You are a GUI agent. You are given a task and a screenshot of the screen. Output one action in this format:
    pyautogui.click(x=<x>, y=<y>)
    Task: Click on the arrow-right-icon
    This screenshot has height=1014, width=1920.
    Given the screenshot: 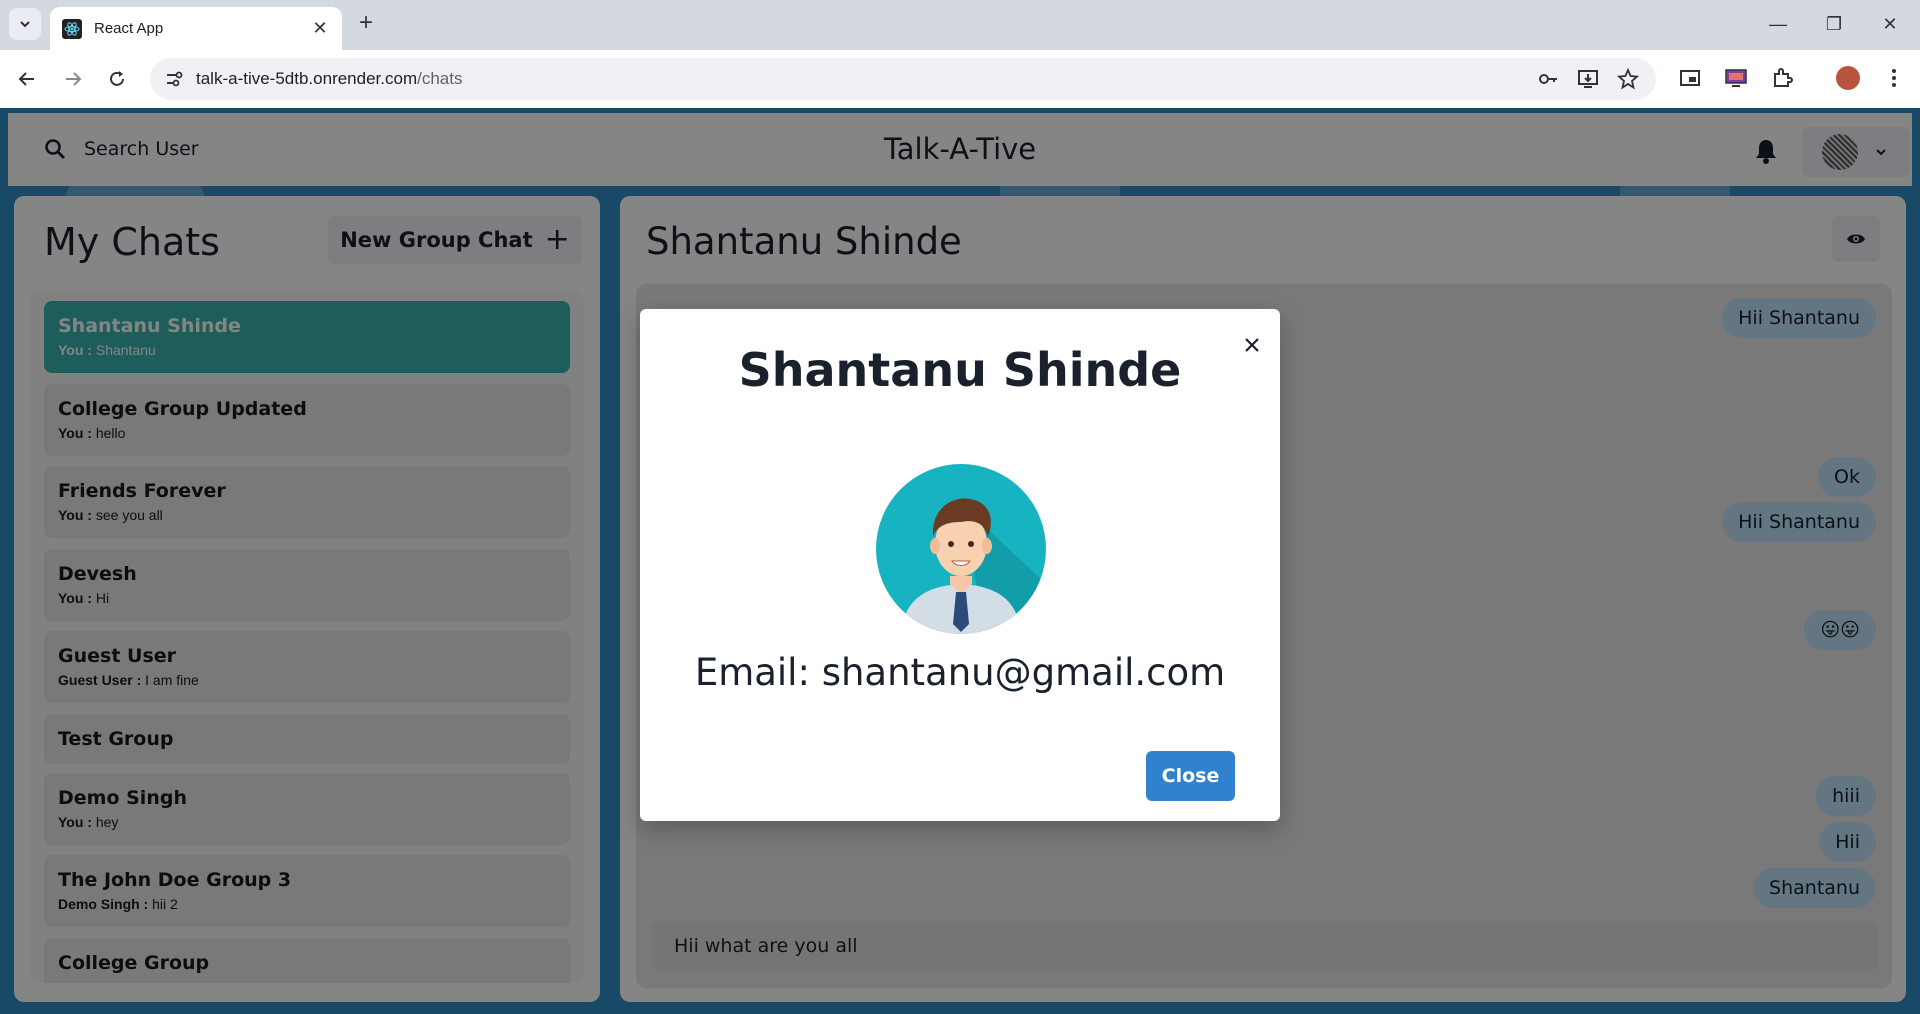 What is the action you would take?
    pyautogui.click(x=74, y=79)
    